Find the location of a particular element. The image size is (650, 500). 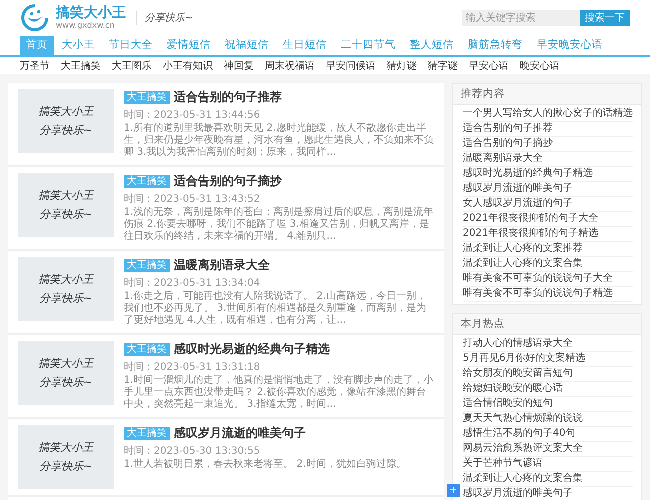

subnav-link: 小王有知识 is located at coordinates (188, 65).